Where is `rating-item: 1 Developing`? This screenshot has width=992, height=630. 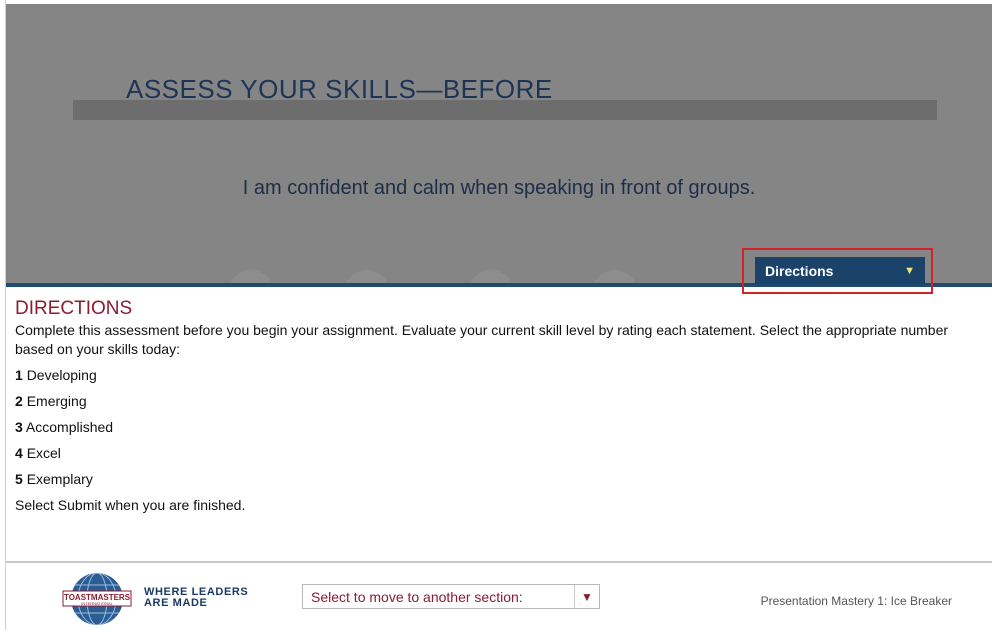 rating-item: 1 Developing is located at coordinates (495, 375).